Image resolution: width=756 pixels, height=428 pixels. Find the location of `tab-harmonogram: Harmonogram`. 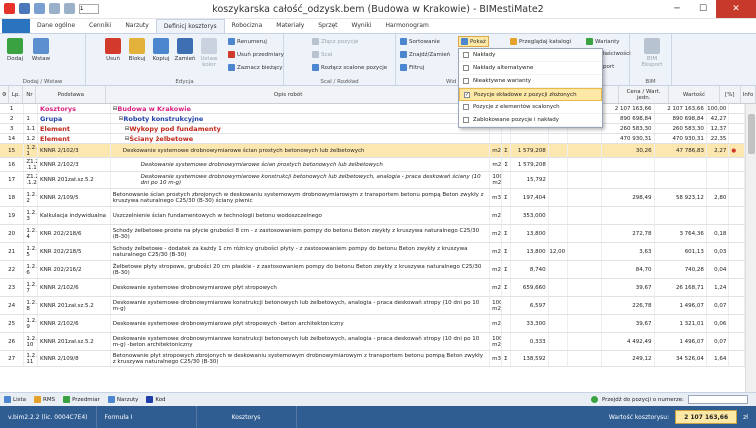

tab-harmonogram: Harmonogram is located at coordinates (407, 26).